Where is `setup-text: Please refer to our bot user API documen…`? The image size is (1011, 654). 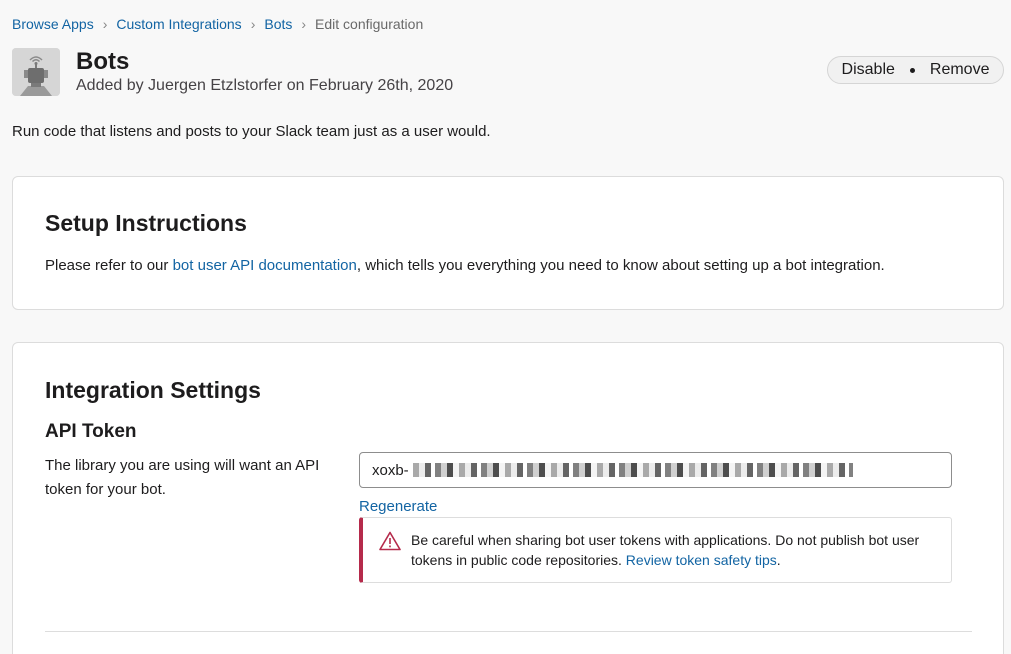
setup-text: Please refer to our bot user API documen… is located at coordinates (465, 265).